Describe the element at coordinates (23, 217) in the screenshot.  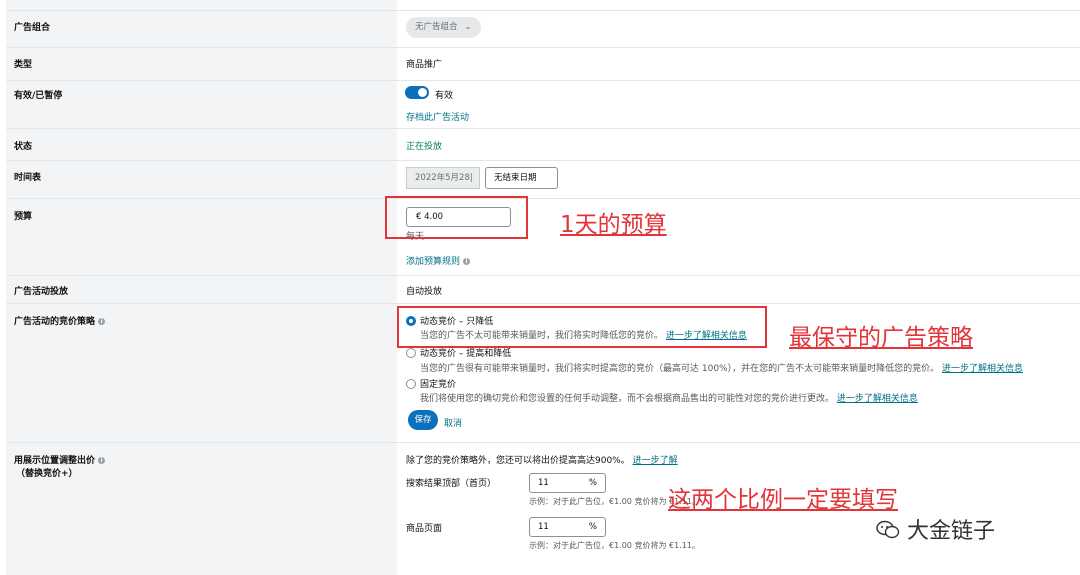
I see `budget-label: 预算` at that location.